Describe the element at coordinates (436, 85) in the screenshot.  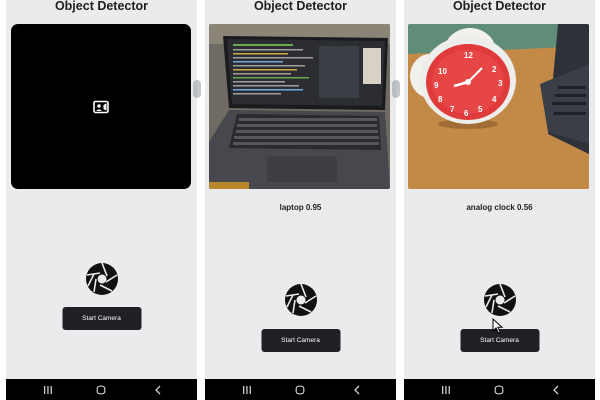
I see `svg-text: 9` at that location.